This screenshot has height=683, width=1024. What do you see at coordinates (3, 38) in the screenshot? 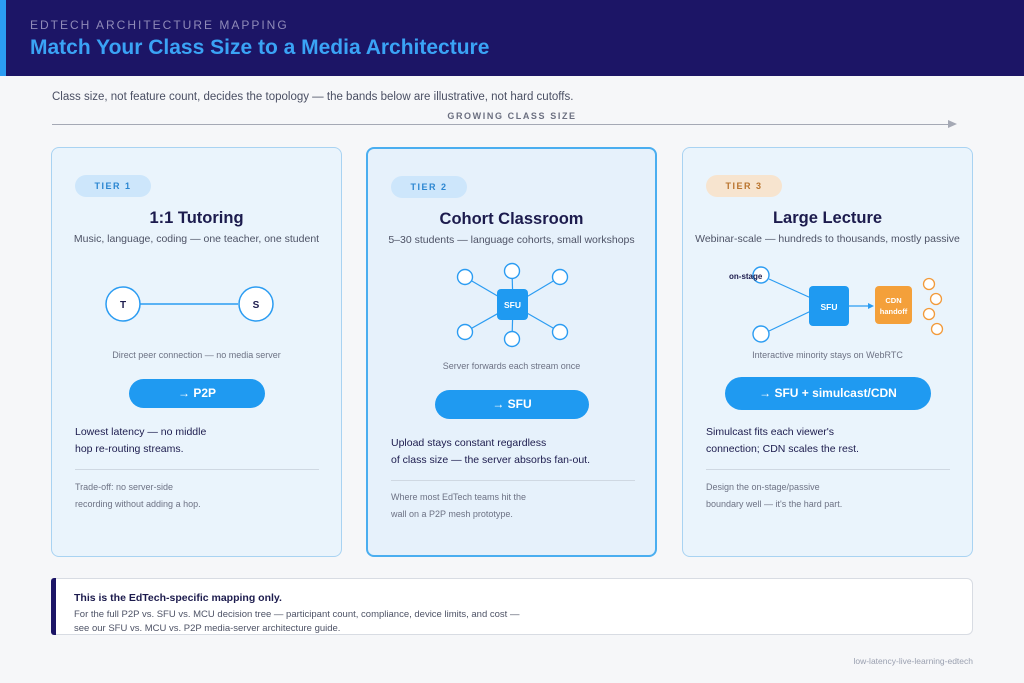
I see `header-accent-bar` at bounding box center [3, 38].